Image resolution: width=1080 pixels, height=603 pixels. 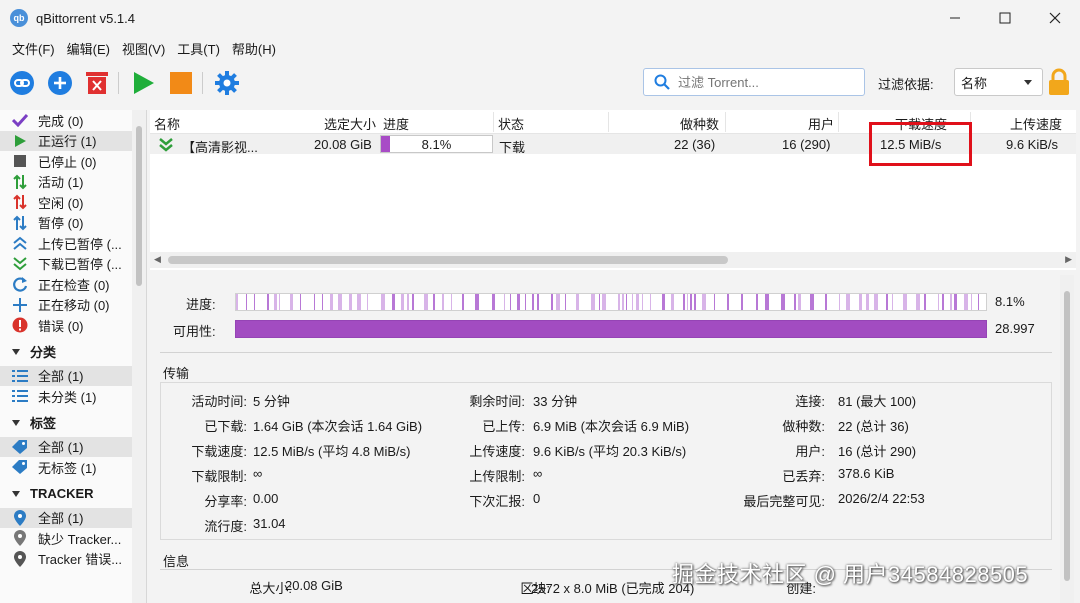 I want to click on sidebar-scrollbar, so click(x=139, y=356).